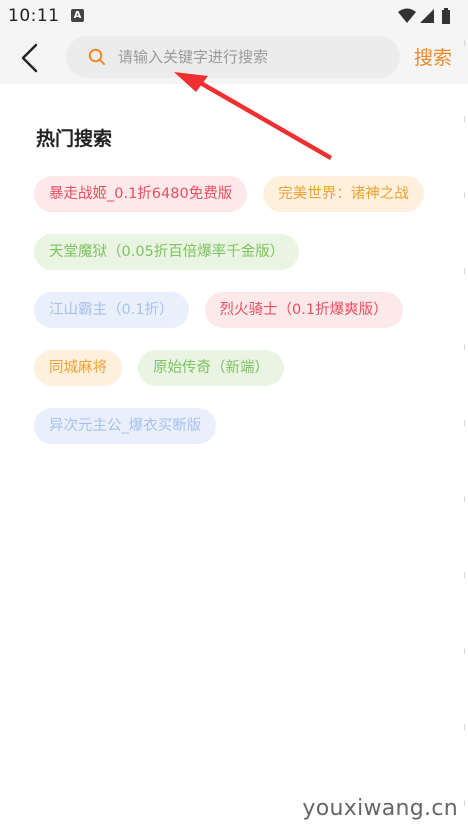  I want to click on notification-icon: A, so click(77, 15).